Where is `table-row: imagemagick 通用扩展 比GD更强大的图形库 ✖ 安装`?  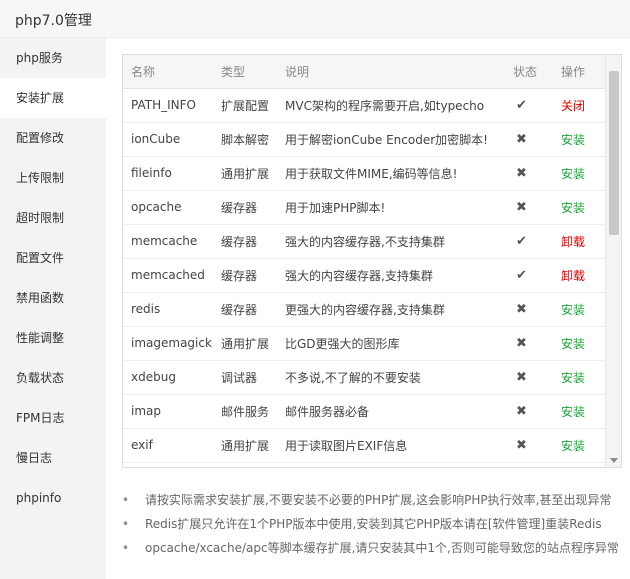
table-row: imagemagick 通用扩展 比GD更强大的图形库 ✖ 安装 is located at coordinates (364, 343).